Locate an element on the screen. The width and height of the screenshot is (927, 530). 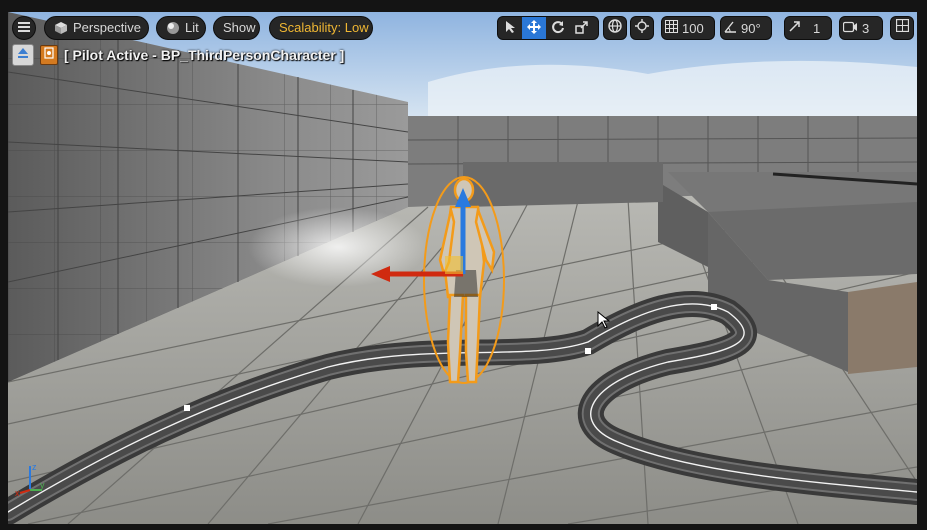
mouse-cursor is located at coordinates (604, 322).